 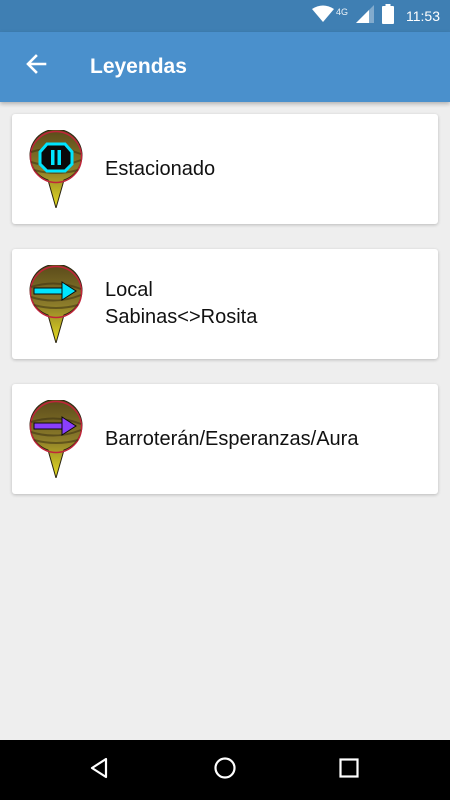 What do you see at coordinates (365, 16) in the screenshot?
I see `signal-icon` at bounding box center [365, 16].